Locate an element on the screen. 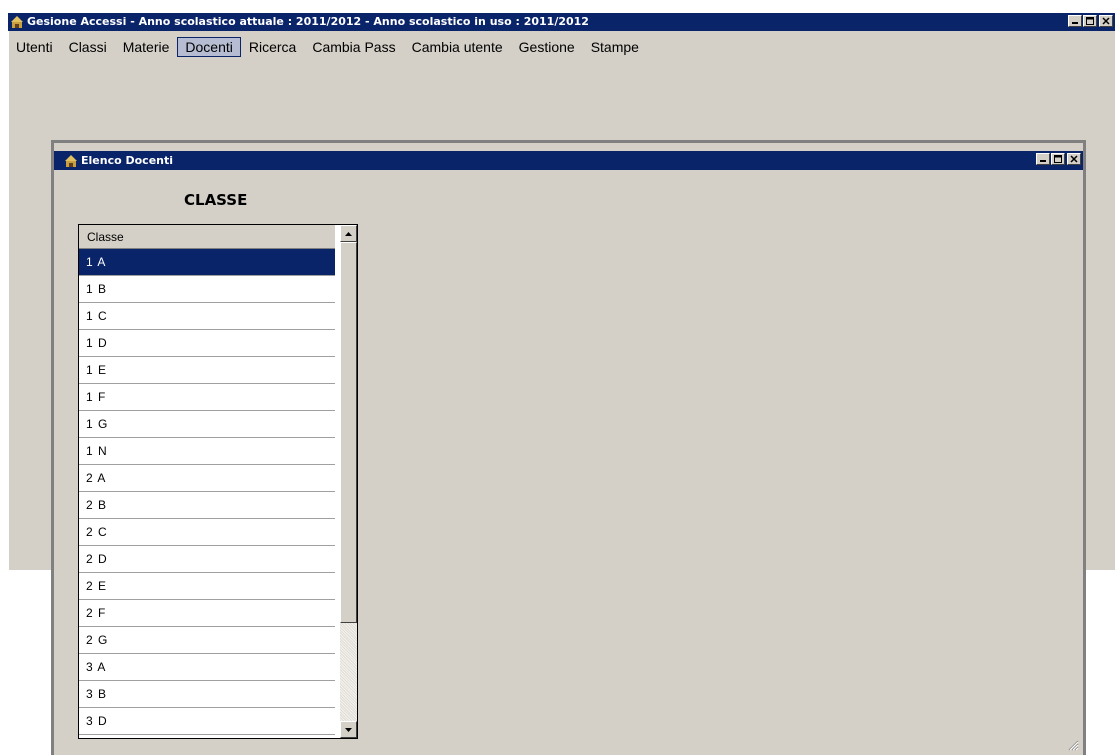  menu-item-stampe: Stampe is located at coordinates (615, 47).